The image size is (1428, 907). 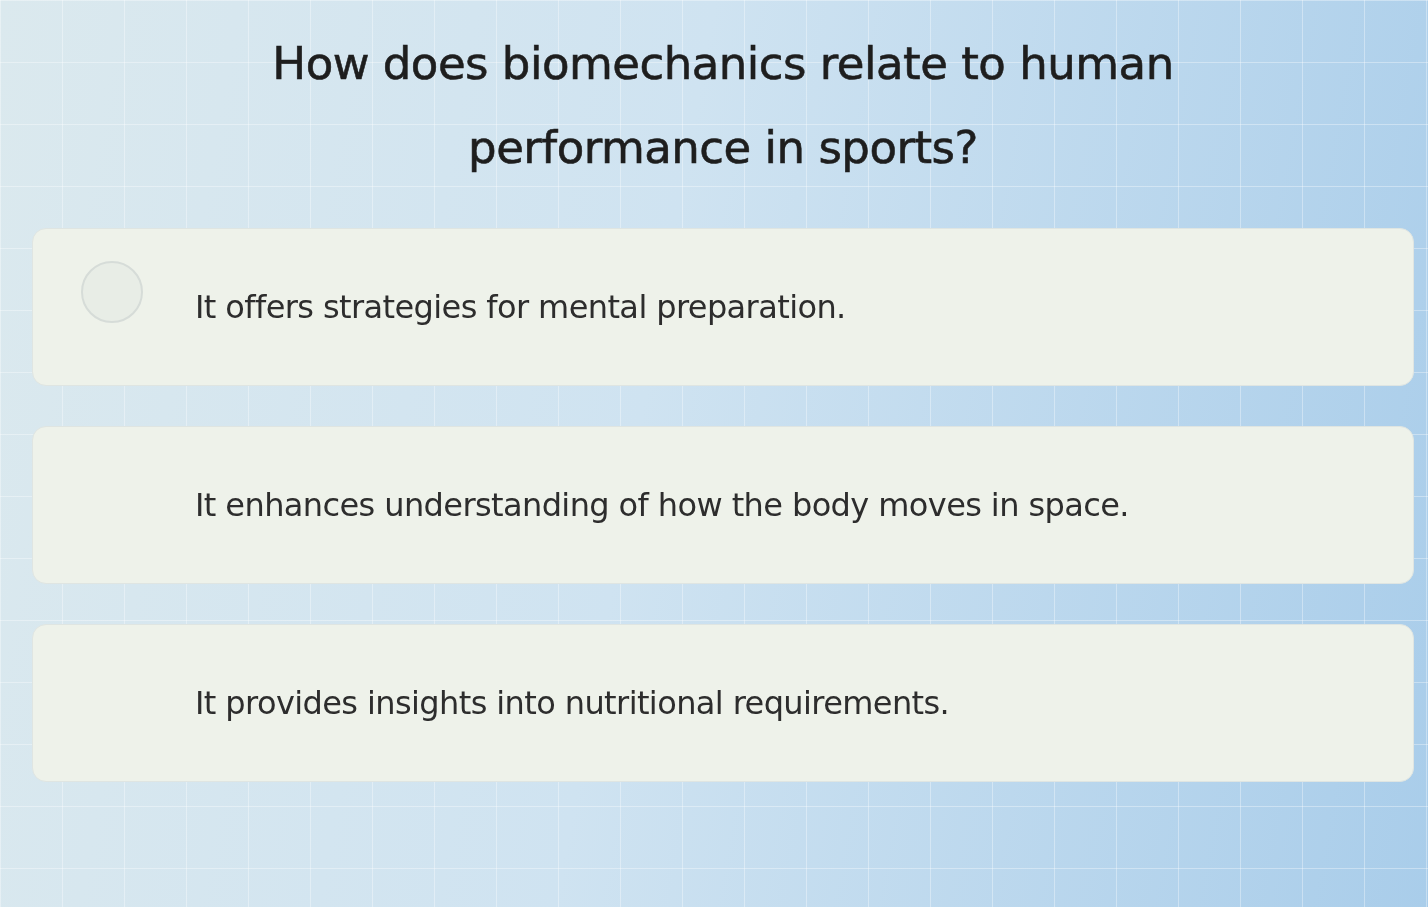 I want to click on question-text: How does biomechanics relate to human performance in sports?, so click(x=723, y=106).